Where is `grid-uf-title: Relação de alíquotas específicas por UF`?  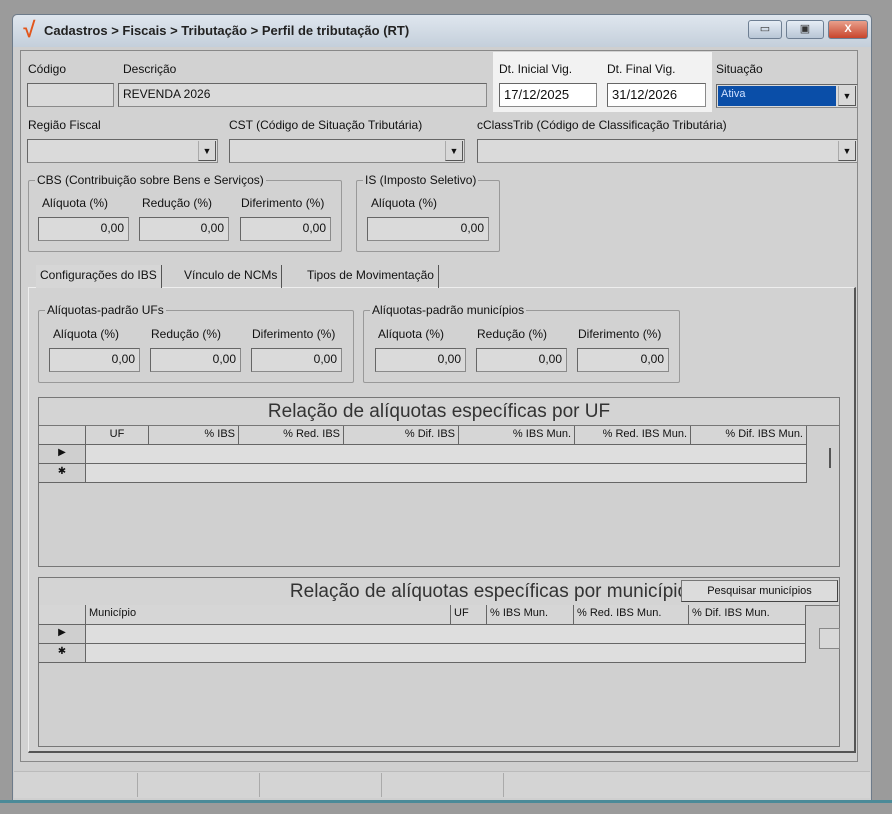
grid-uf-title: Relação de alíquotas específicas por UF is located at coordinates (439, 412).